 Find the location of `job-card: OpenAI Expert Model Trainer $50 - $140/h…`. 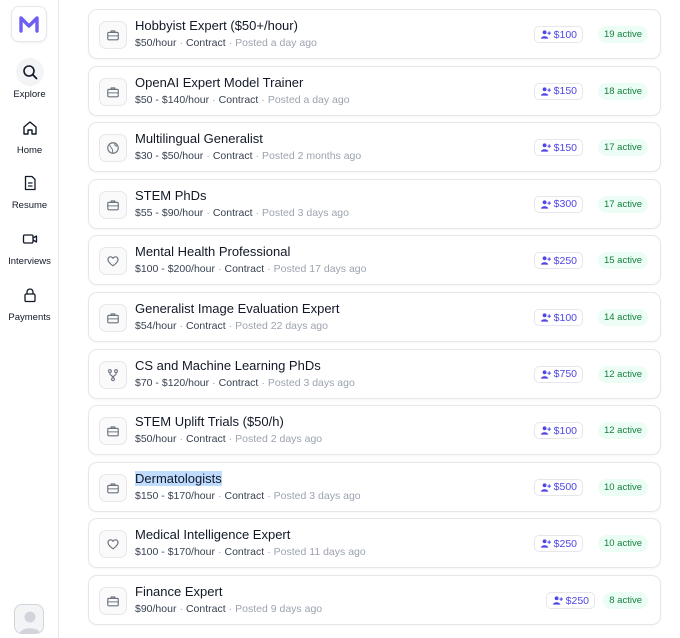

job-card: OpenAI Expert Model Trainer $50 - $140/h… is located at coordinates (374, 90).